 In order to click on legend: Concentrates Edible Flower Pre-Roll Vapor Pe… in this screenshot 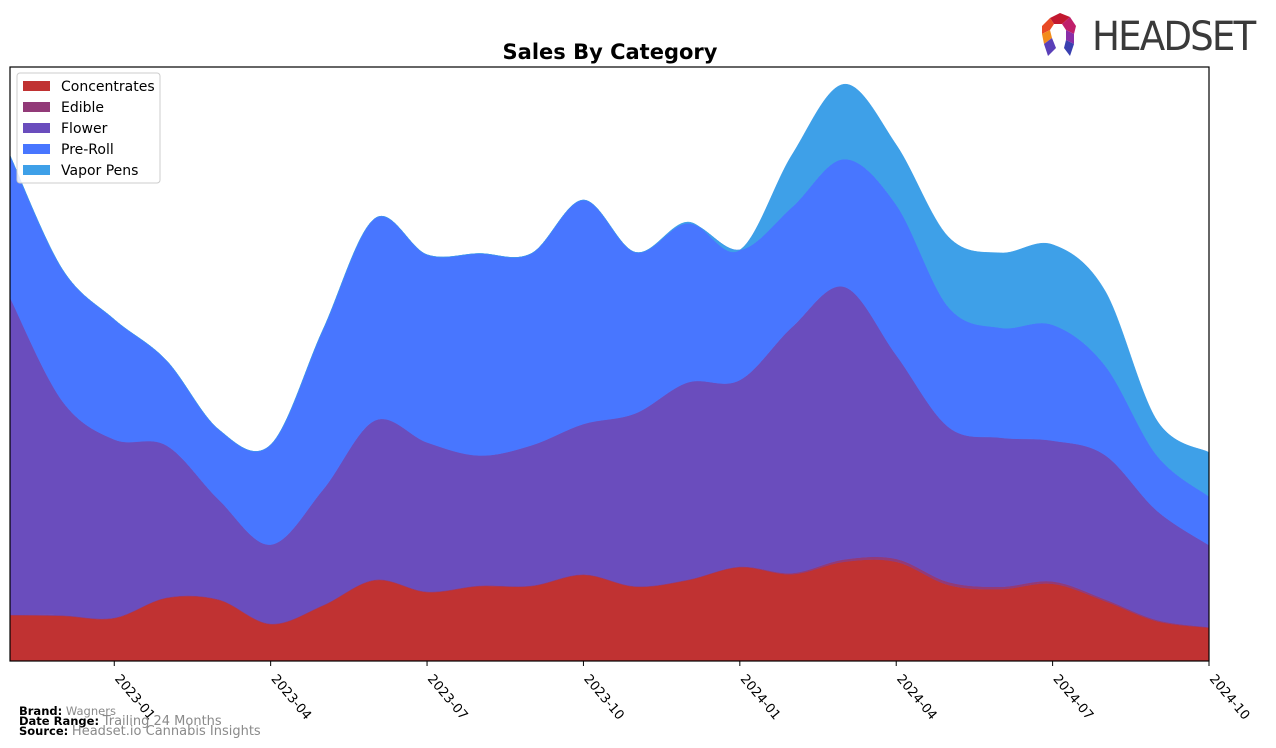, I will do `click(88, 128)`.